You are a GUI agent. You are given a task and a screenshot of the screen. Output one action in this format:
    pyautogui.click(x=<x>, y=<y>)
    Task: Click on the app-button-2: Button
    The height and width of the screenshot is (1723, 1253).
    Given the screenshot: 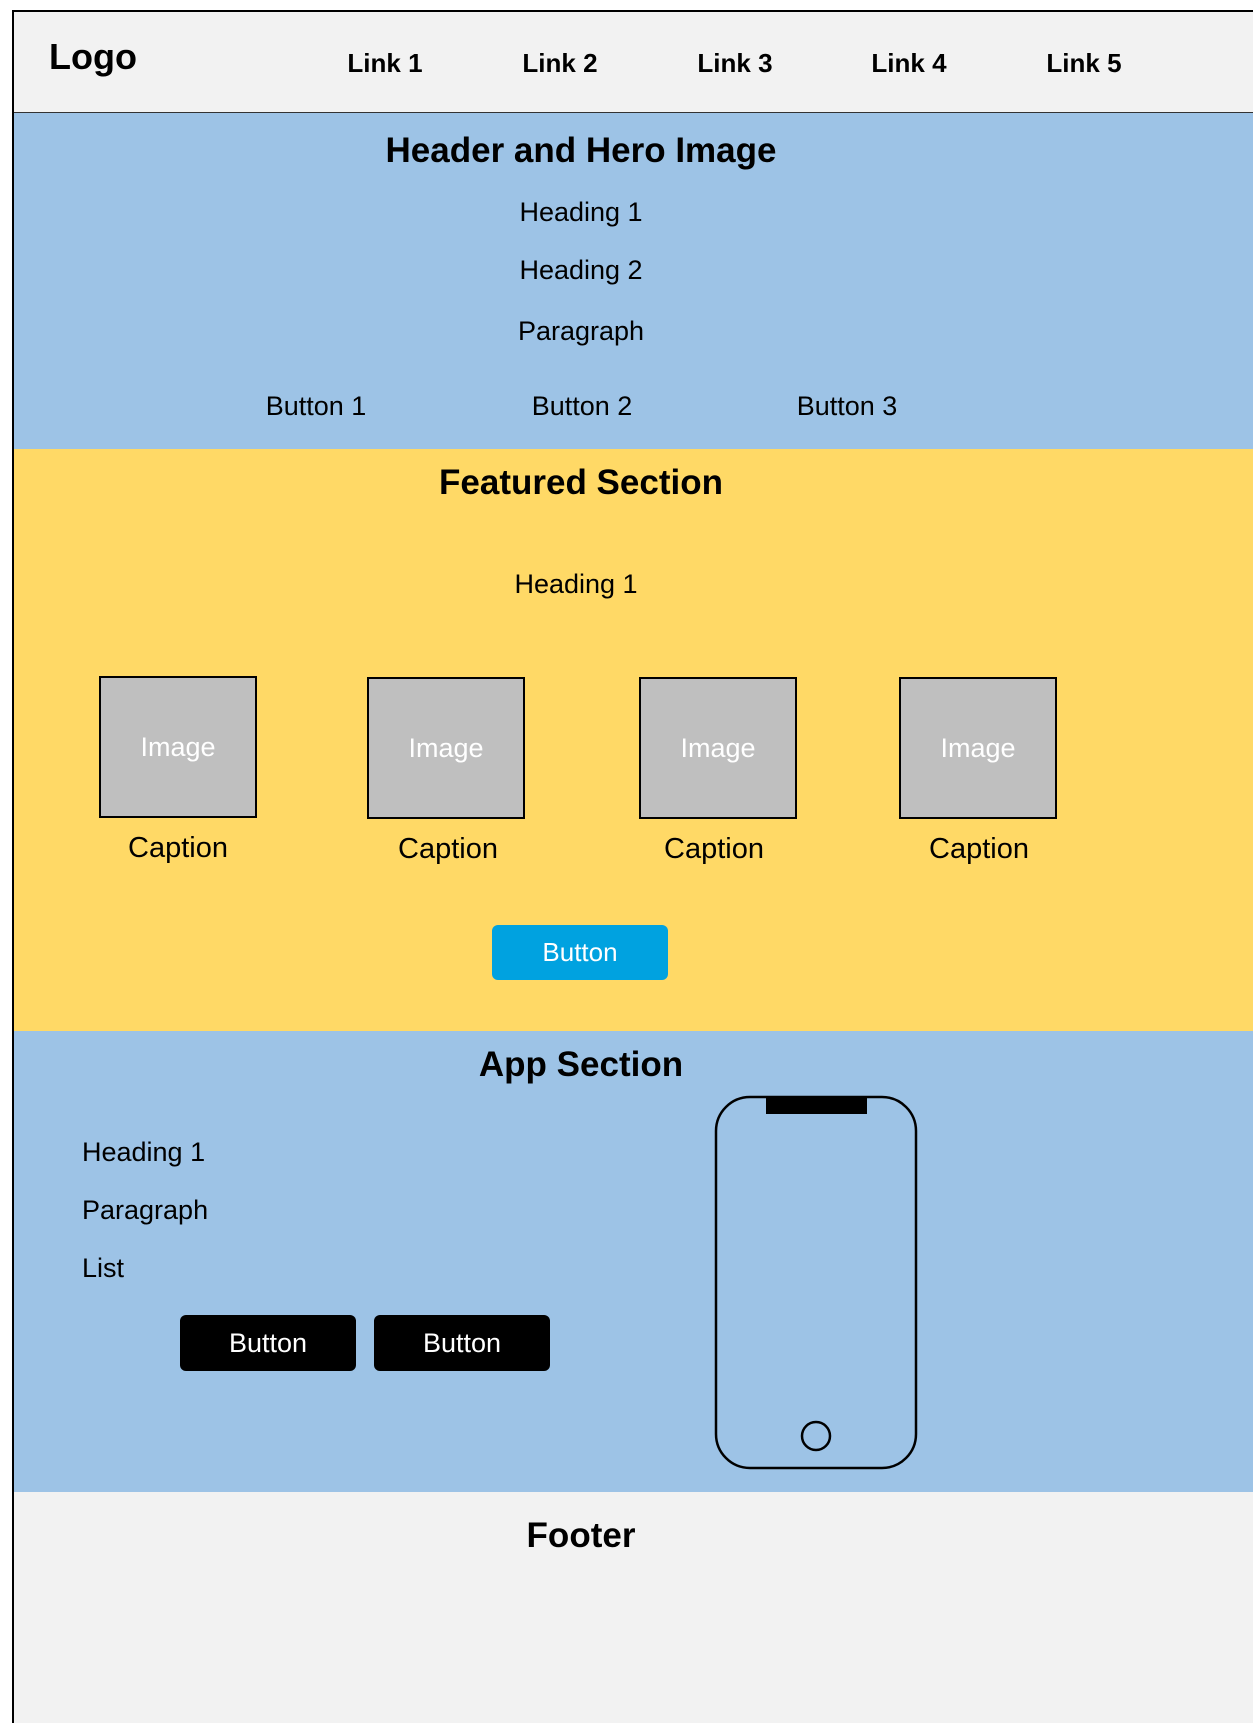 What is the action you would take?
    pyautogui.click(x=462, y=1343)
    